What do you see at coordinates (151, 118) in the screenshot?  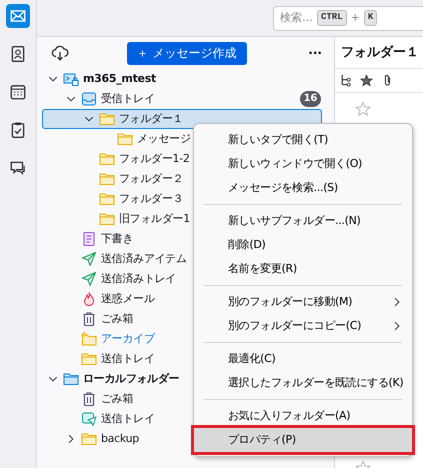 I see `folder-label: フォルダー１` at bounding box center [151, 118].